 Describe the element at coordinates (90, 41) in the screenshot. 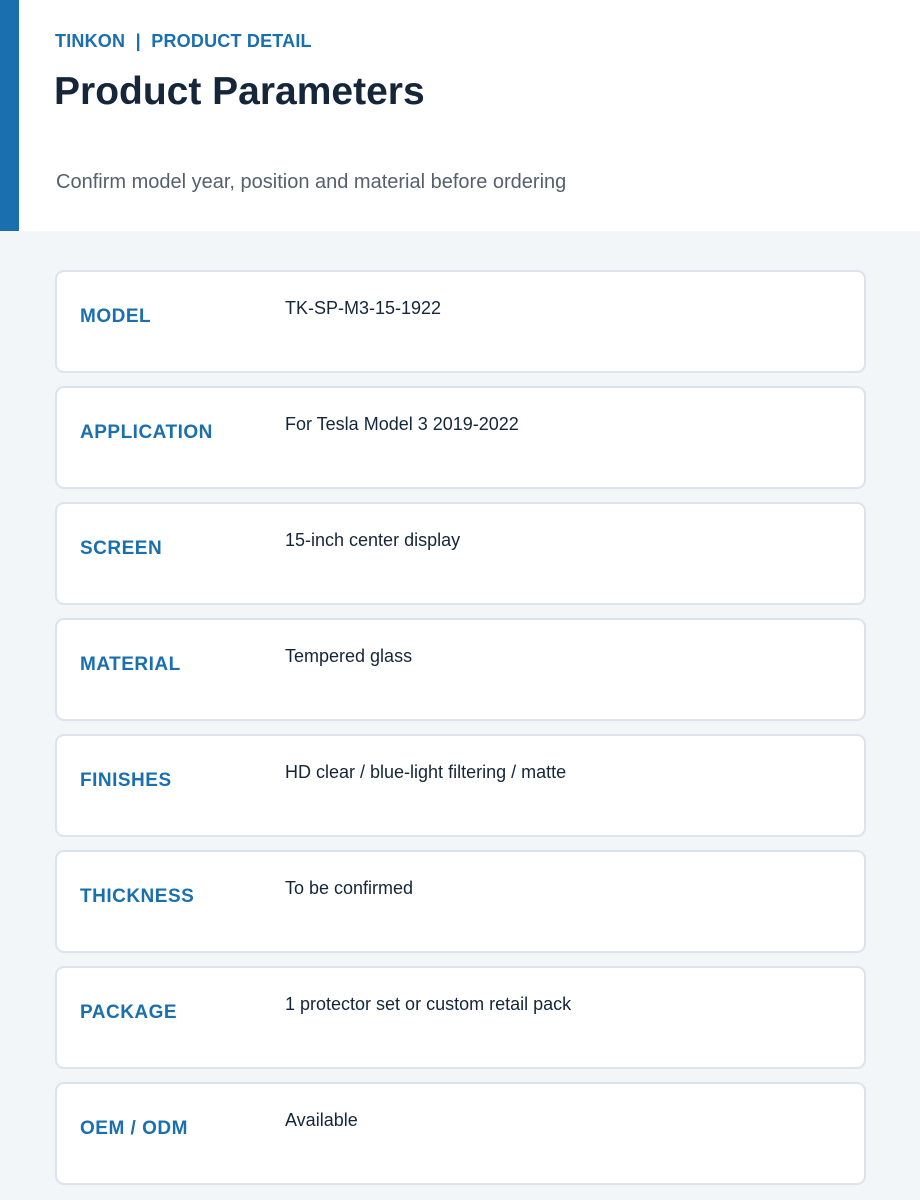

I see `breadcrumb-brand: TINKON` at that location.